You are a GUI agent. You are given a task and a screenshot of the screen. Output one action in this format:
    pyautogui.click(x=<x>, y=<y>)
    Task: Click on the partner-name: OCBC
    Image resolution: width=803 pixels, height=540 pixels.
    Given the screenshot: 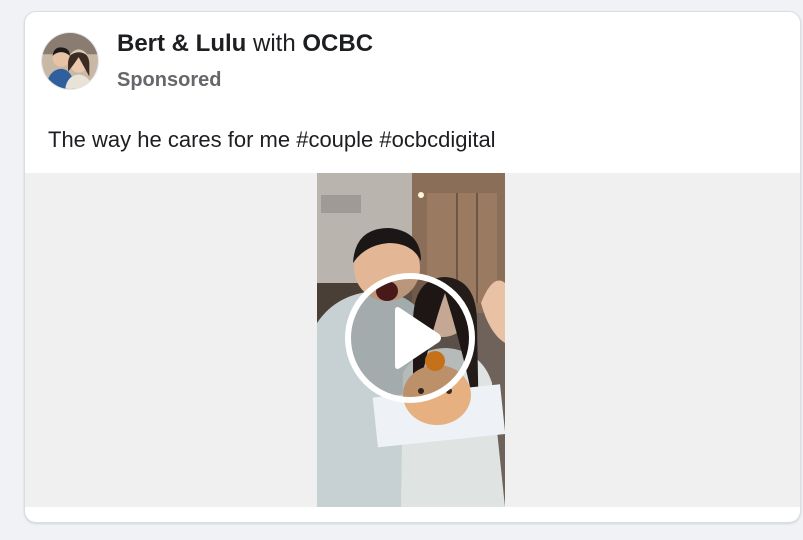 What is the action you would take?
    pyautogui.click(x=337, y=43)
    